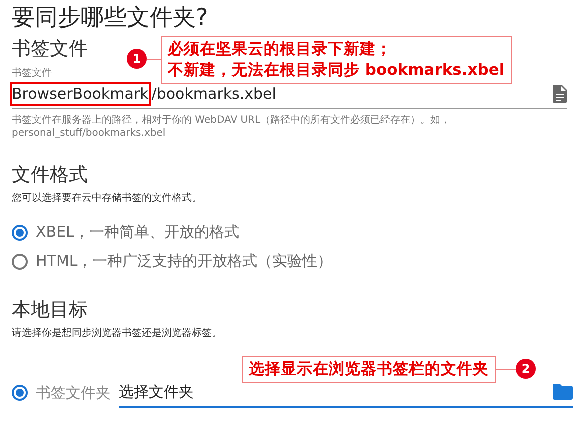 The width and height of the screenshot is (585, 444). I want to click on folder-icon, so click(563, 392).